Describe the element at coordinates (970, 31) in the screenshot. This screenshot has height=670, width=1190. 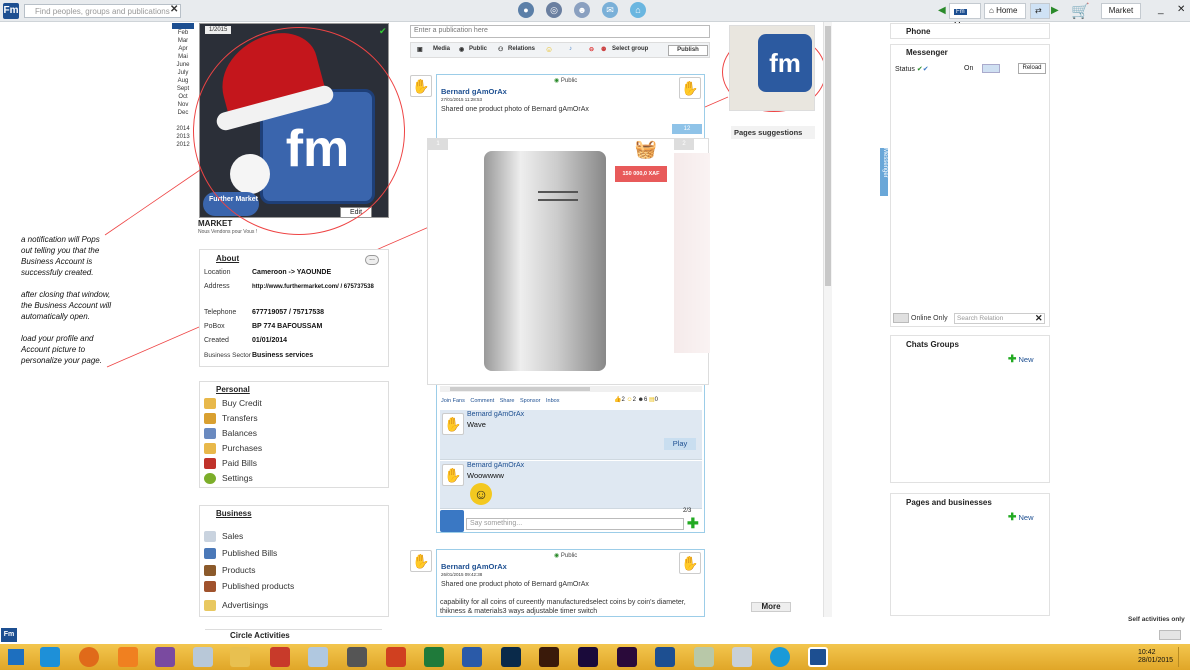
I see `phone-header: Phone` at that location.